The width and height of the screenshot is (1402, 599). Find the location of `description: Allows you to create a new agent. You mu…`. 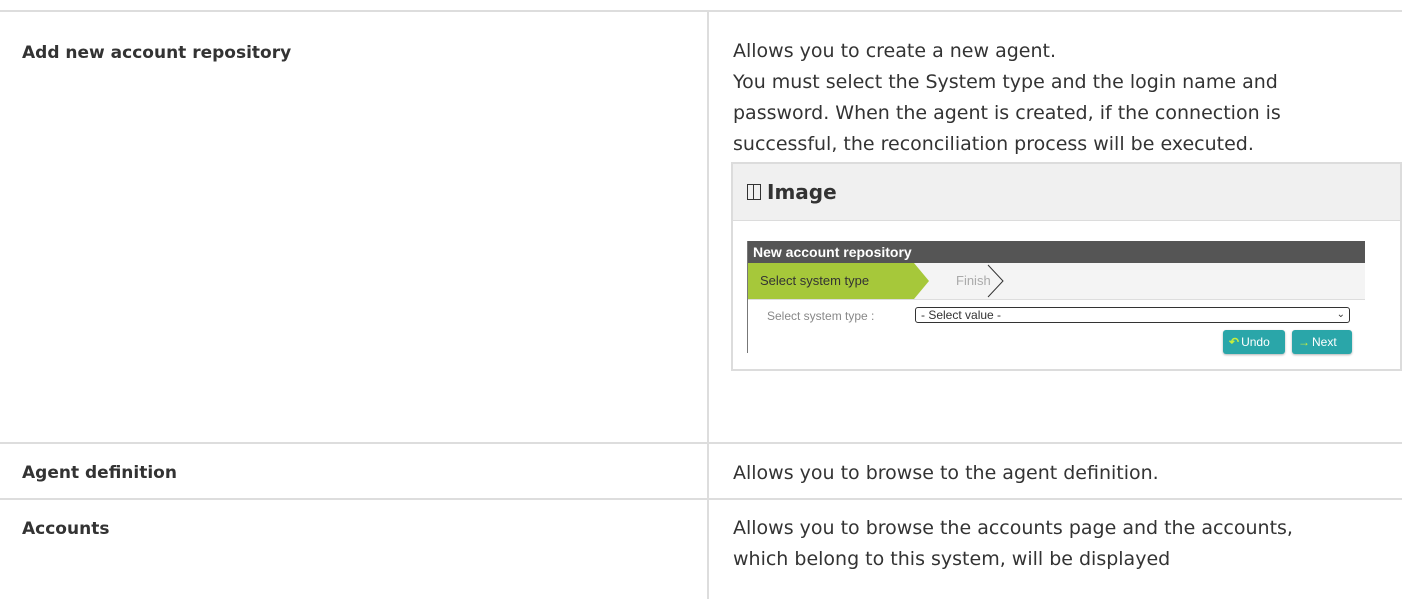

description: Allows you to create a new agent. You mu… is located at coordinates (1055, 86).